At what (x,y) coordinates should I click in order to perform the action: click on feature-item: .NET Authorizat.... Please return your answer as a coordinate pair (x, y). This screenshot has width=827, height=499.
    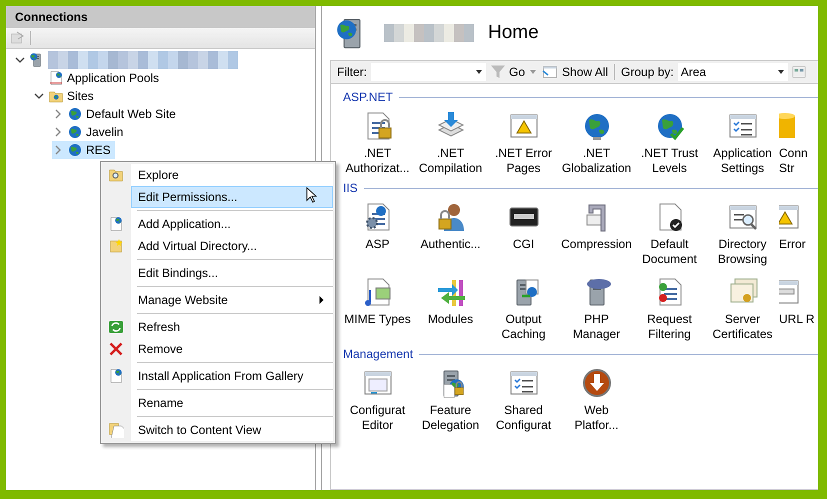
    Looking at the image, I should click on (377, 142).